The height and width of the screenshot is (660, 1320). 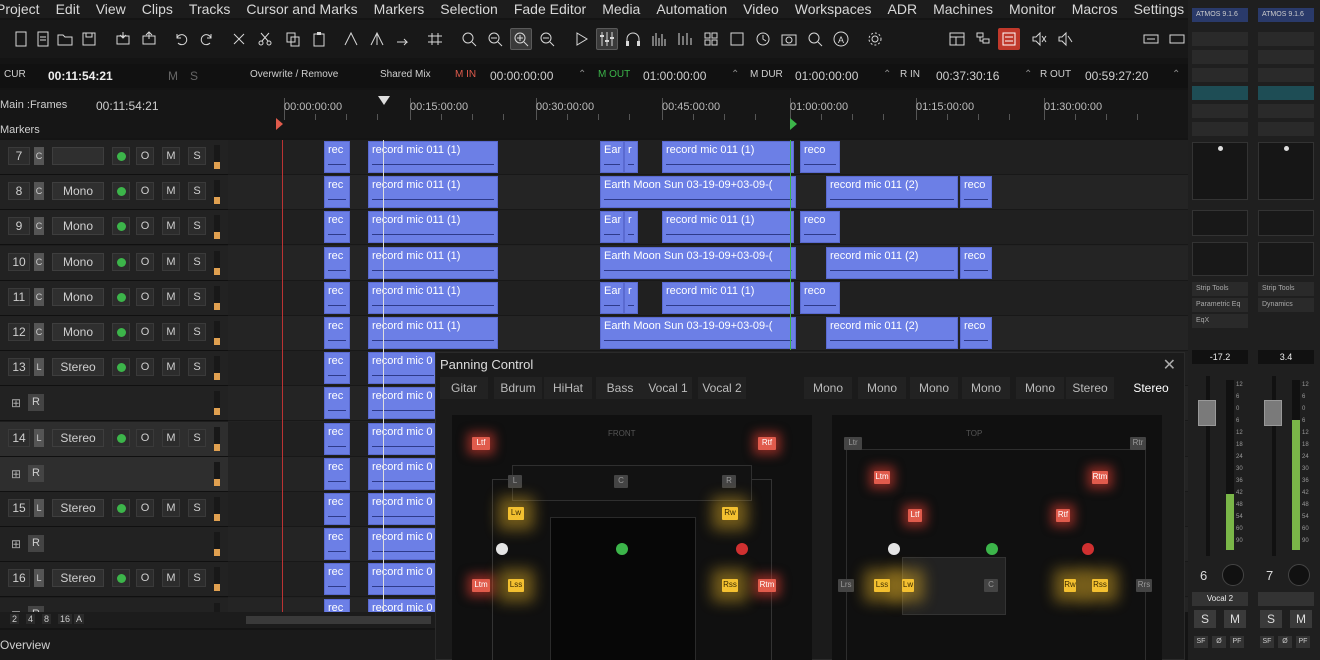 What do you see at coordinates (581, 39) in the screenshot?
I see `play-icon` at bounding box center [581, 39].